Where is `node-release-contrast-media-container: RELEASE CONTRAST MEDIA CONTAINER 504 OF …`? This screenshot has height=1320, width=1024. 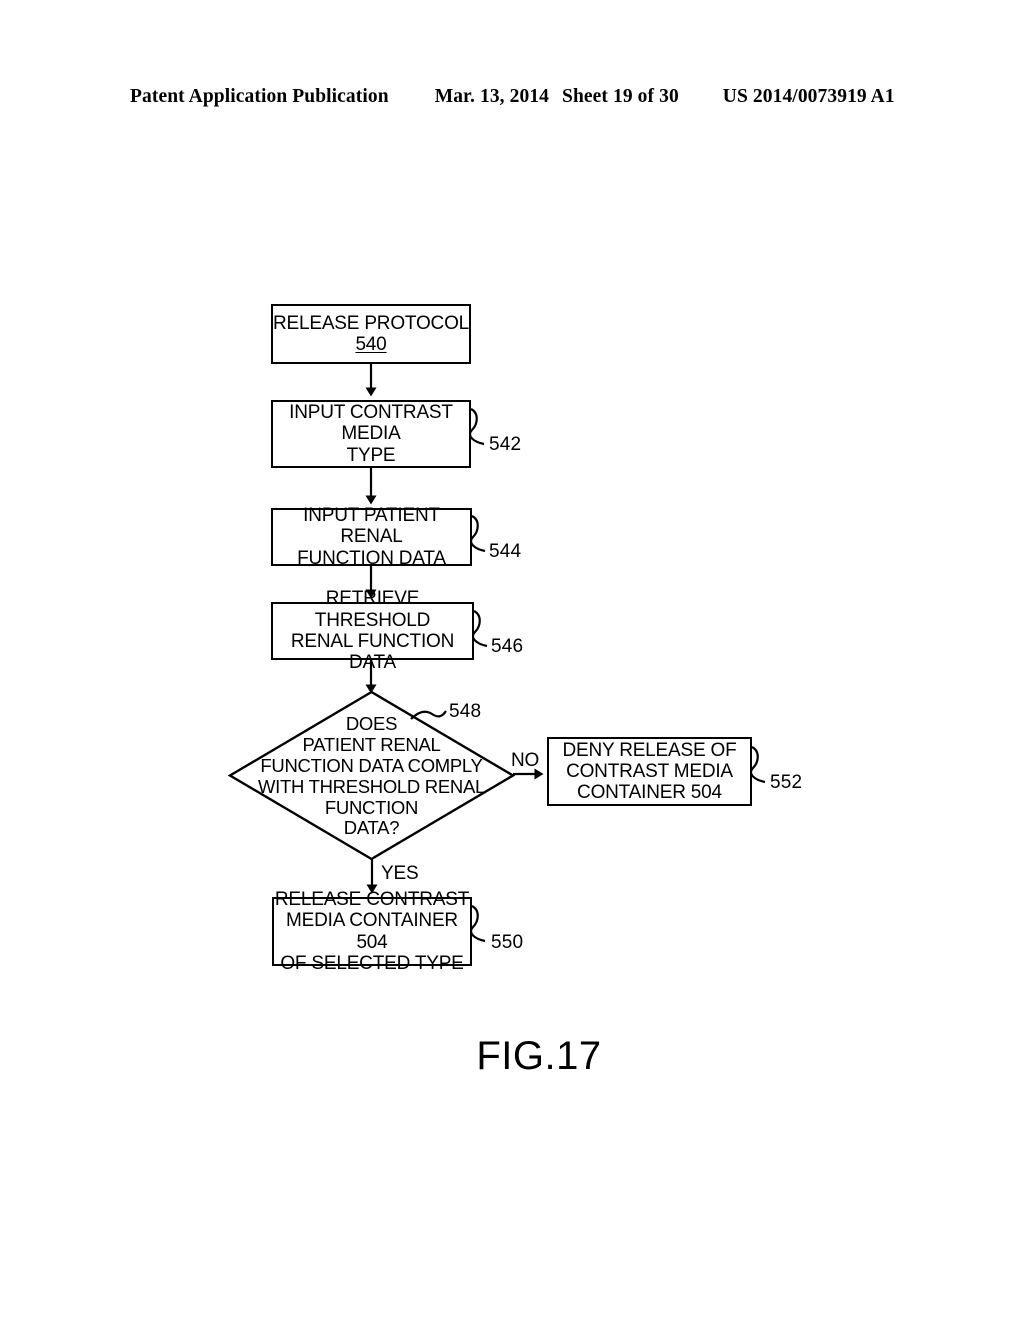
node-release-contrast-media-container: RELEASE CONTRAST MEDIA CONTAINER 504 OF … is located at coordinates (372, 931).